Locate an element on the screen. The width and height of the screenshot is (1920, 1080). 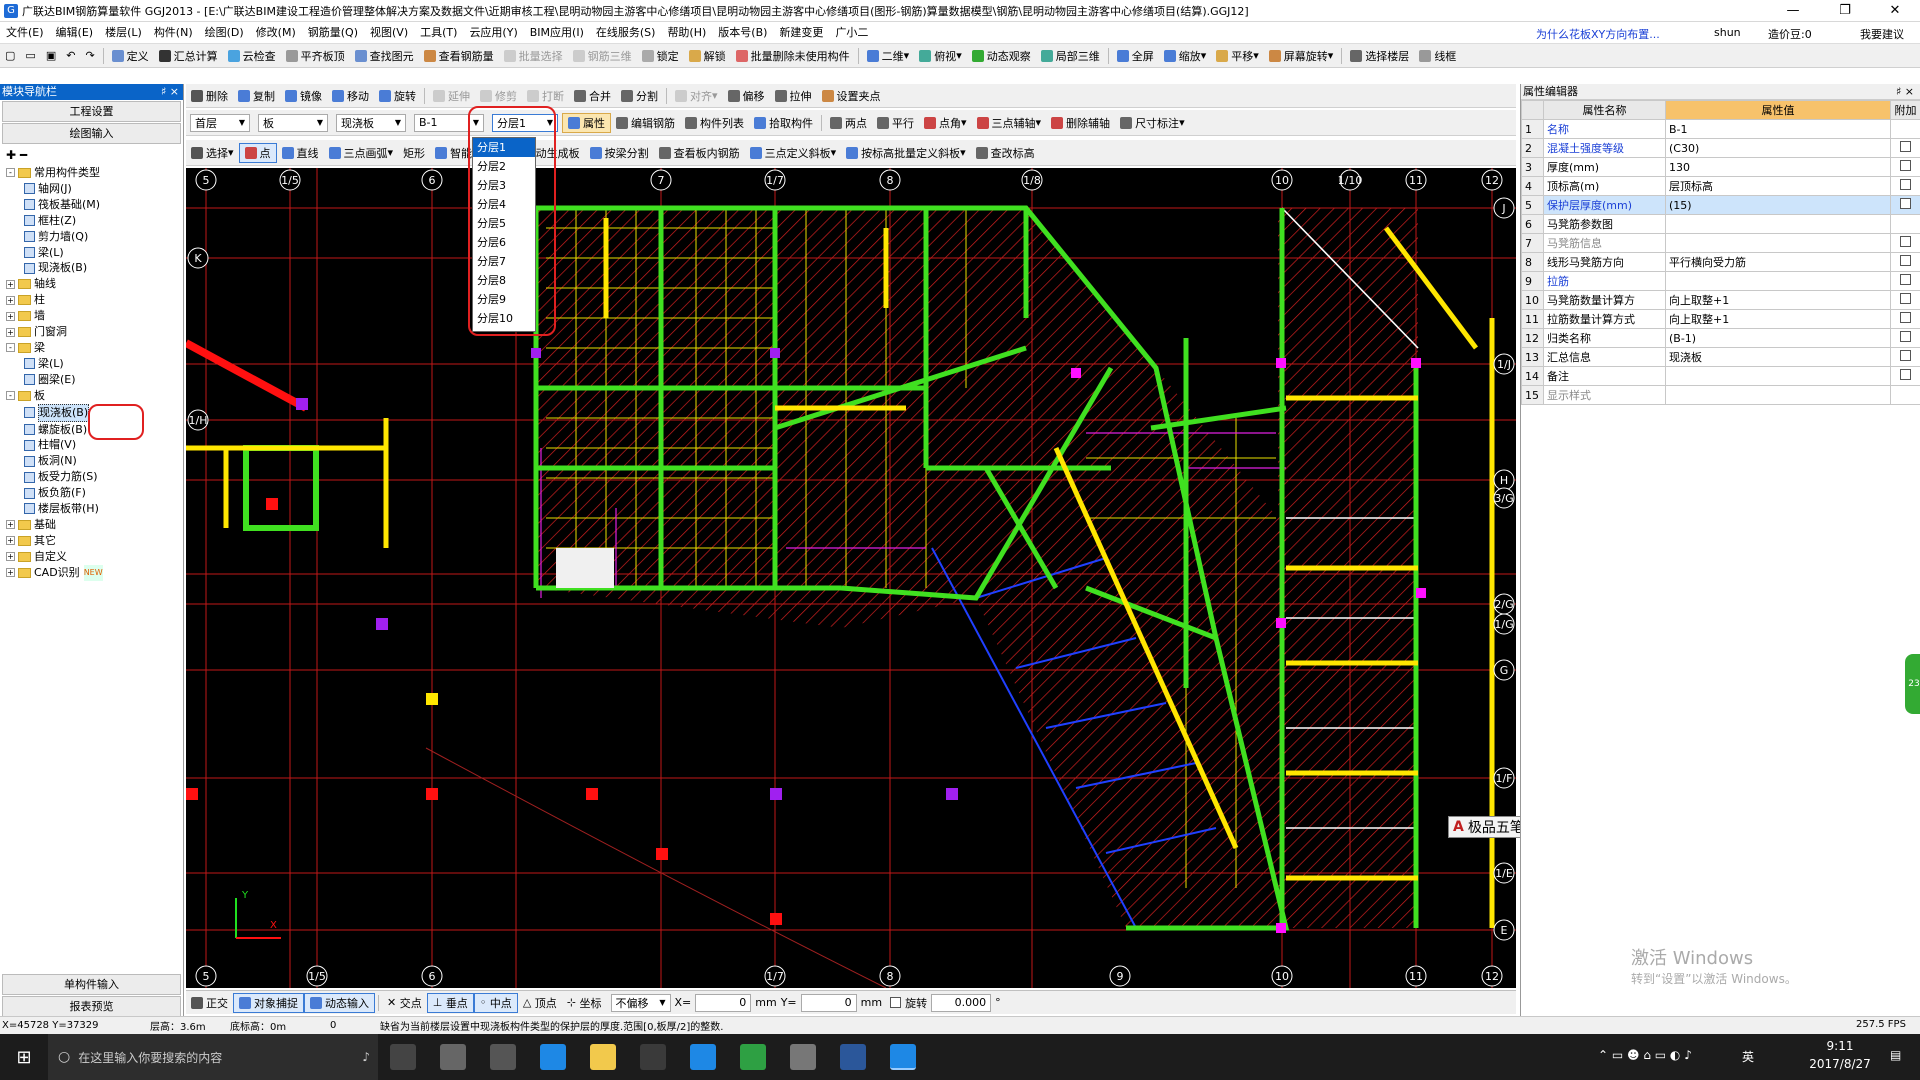
input-language: 英 is located at coordinates (1748, 1056).